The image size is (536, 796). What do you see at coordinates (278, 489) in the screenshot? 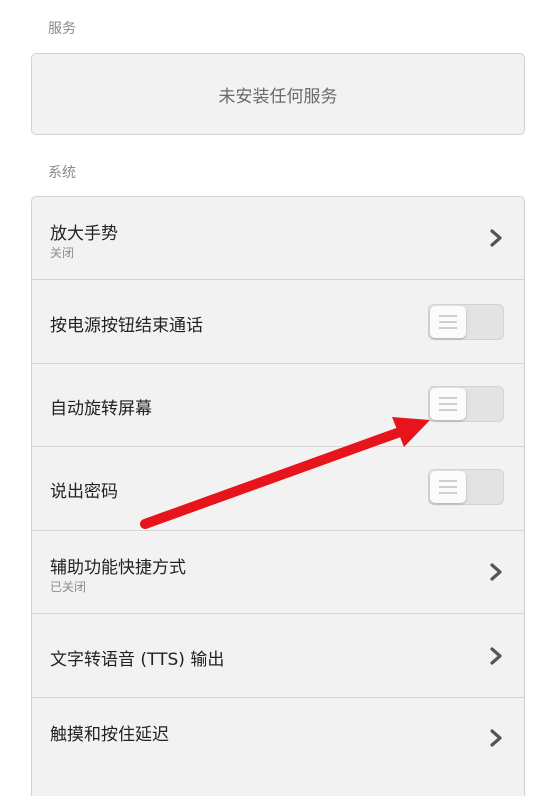
I see `setting-row-speak-passwords: 说出密码` at bounding box center [278, 489].